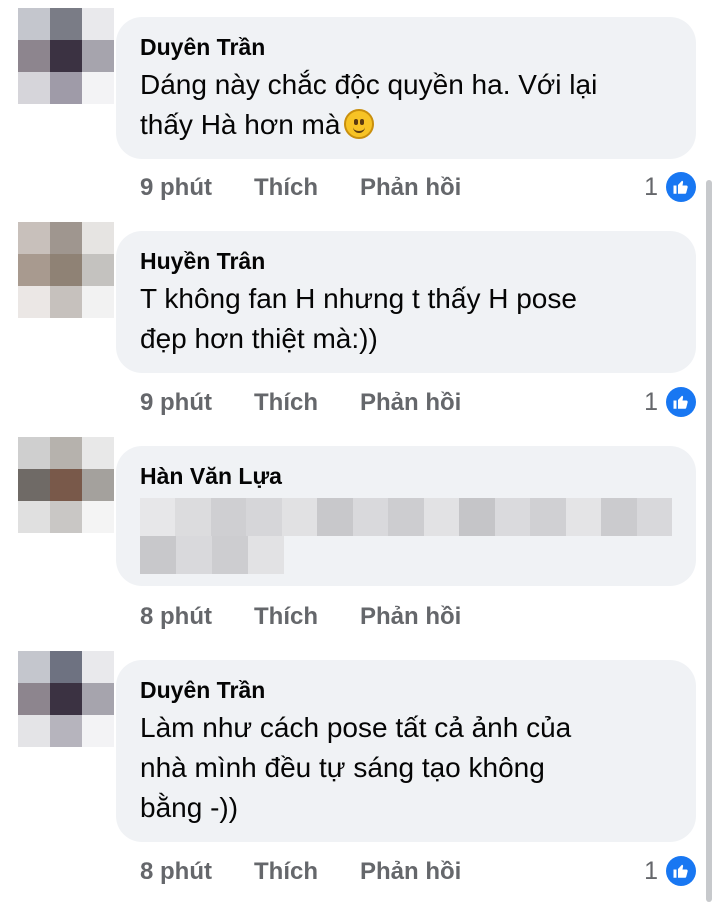 The width and height of the screenshot is (720, 903). Describe the element at coordinates (406, 339) in the screenshot. I see `comment-text-line: đẹp hơn thiệt mà:))` at that location.